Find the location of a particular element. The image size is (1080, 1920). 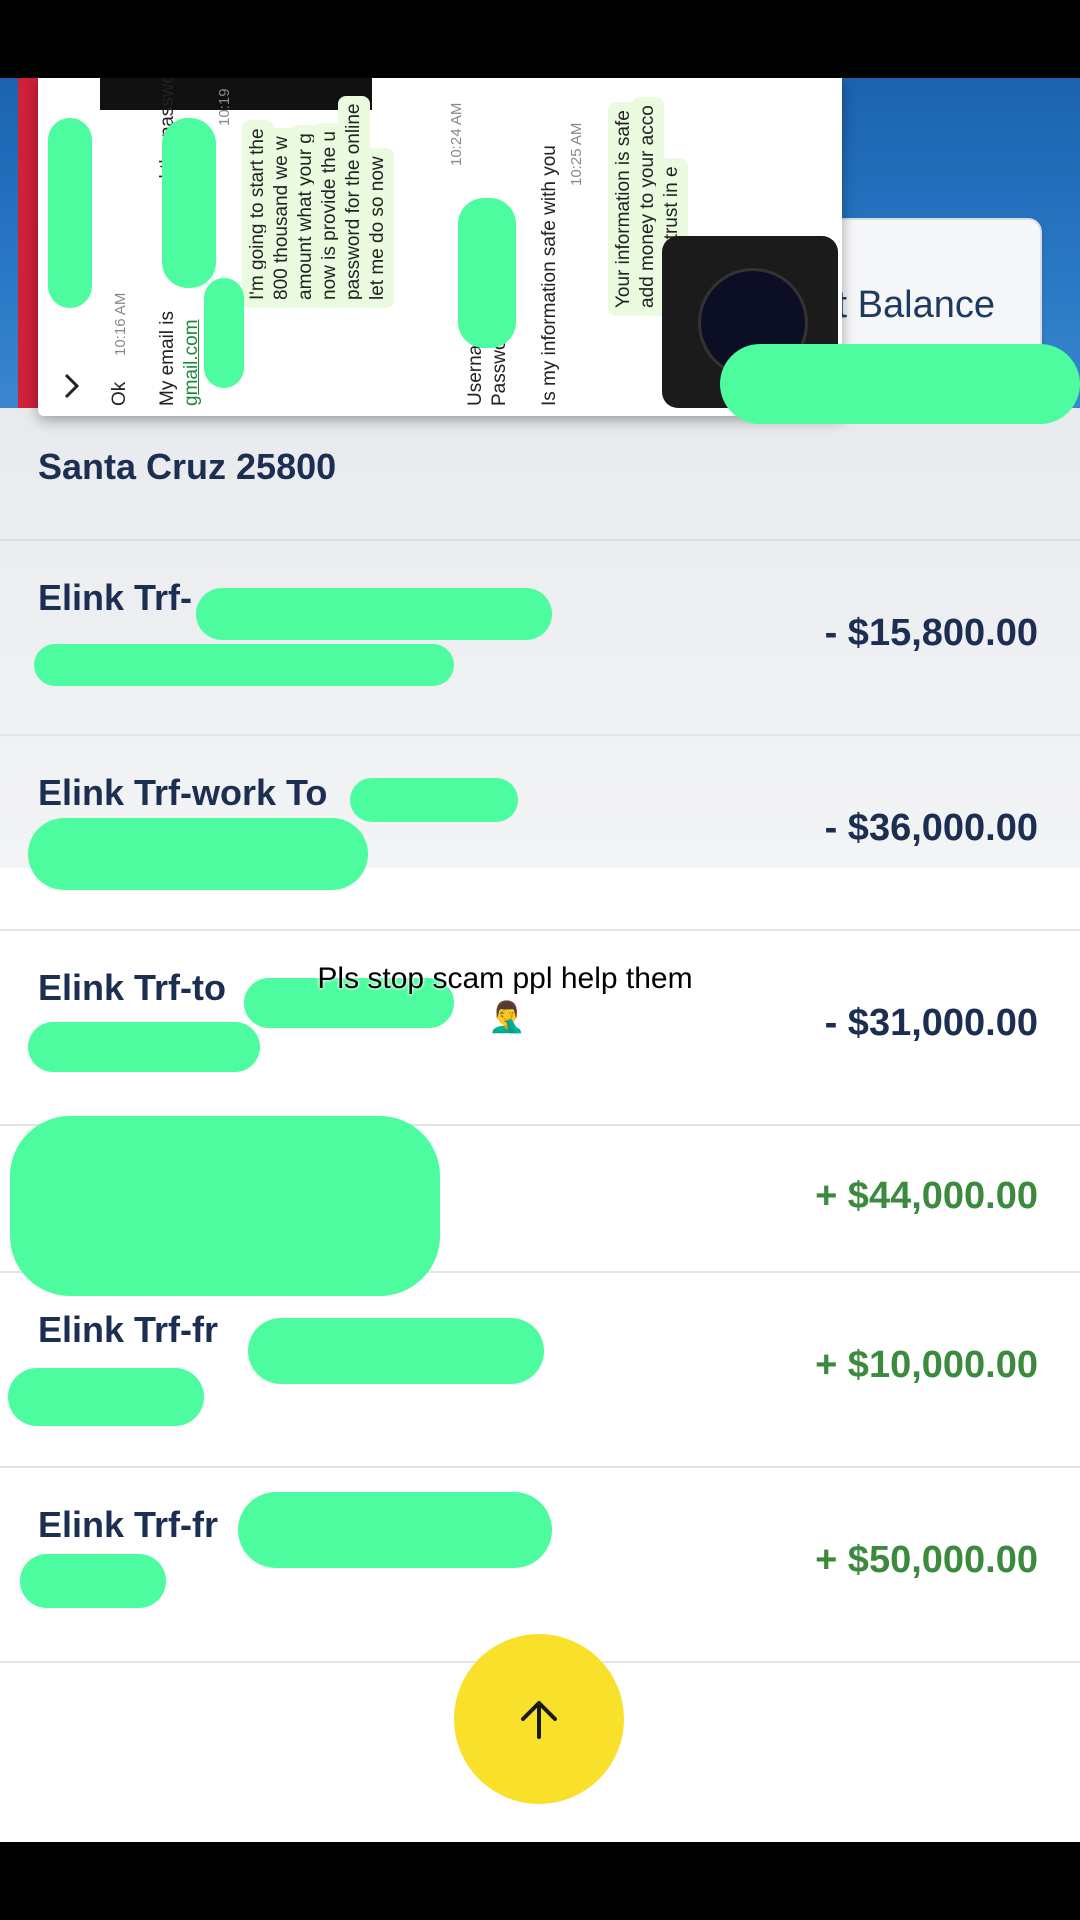

scroll-to-top-button is located at coordinates (539, 1719).